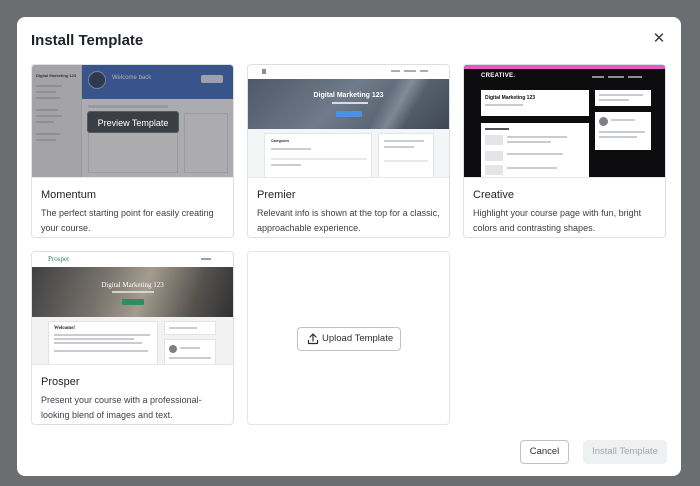 Image resolution: width=700 pixels, height=486 pixels. Describe the element at coordinates (625, 452) in the screenshot. I see `install-template-button: Install Template` at that location.